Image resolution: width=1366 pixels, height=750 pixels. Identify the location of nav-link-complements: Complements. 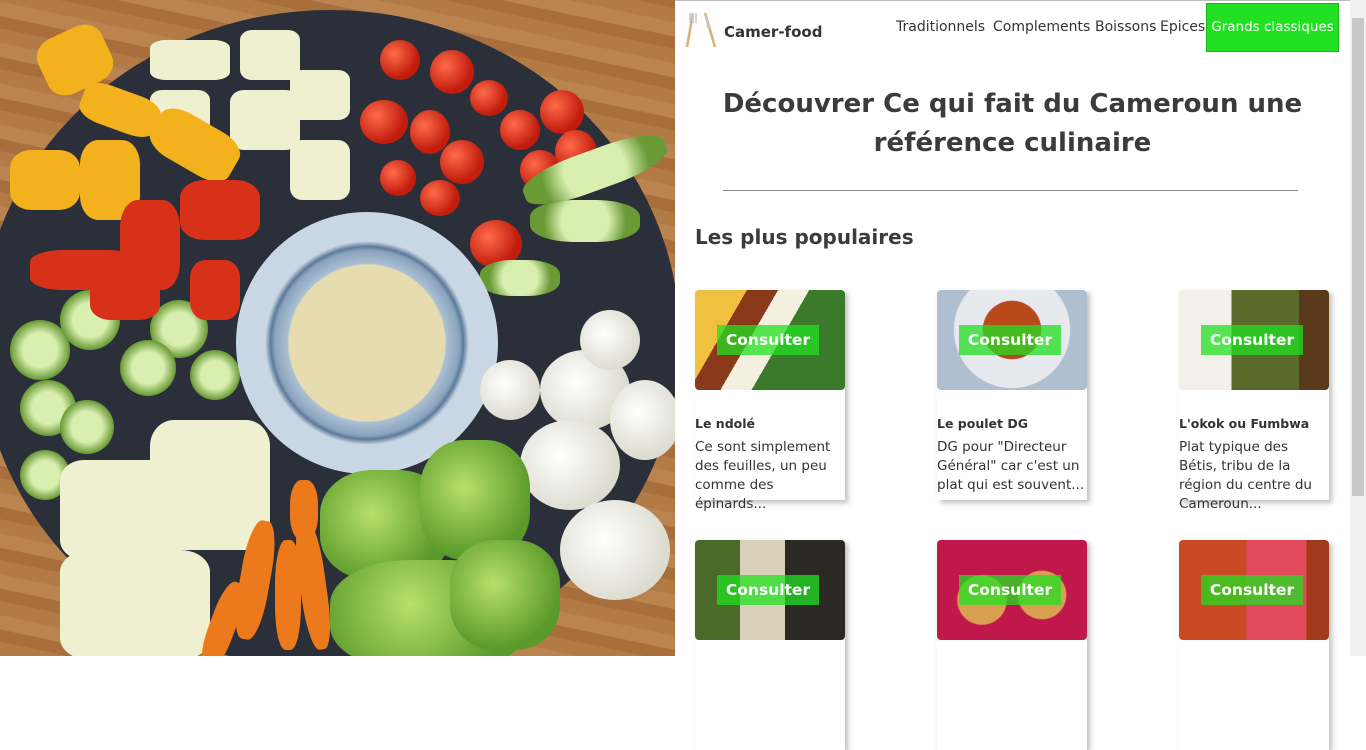
(1041, 27).